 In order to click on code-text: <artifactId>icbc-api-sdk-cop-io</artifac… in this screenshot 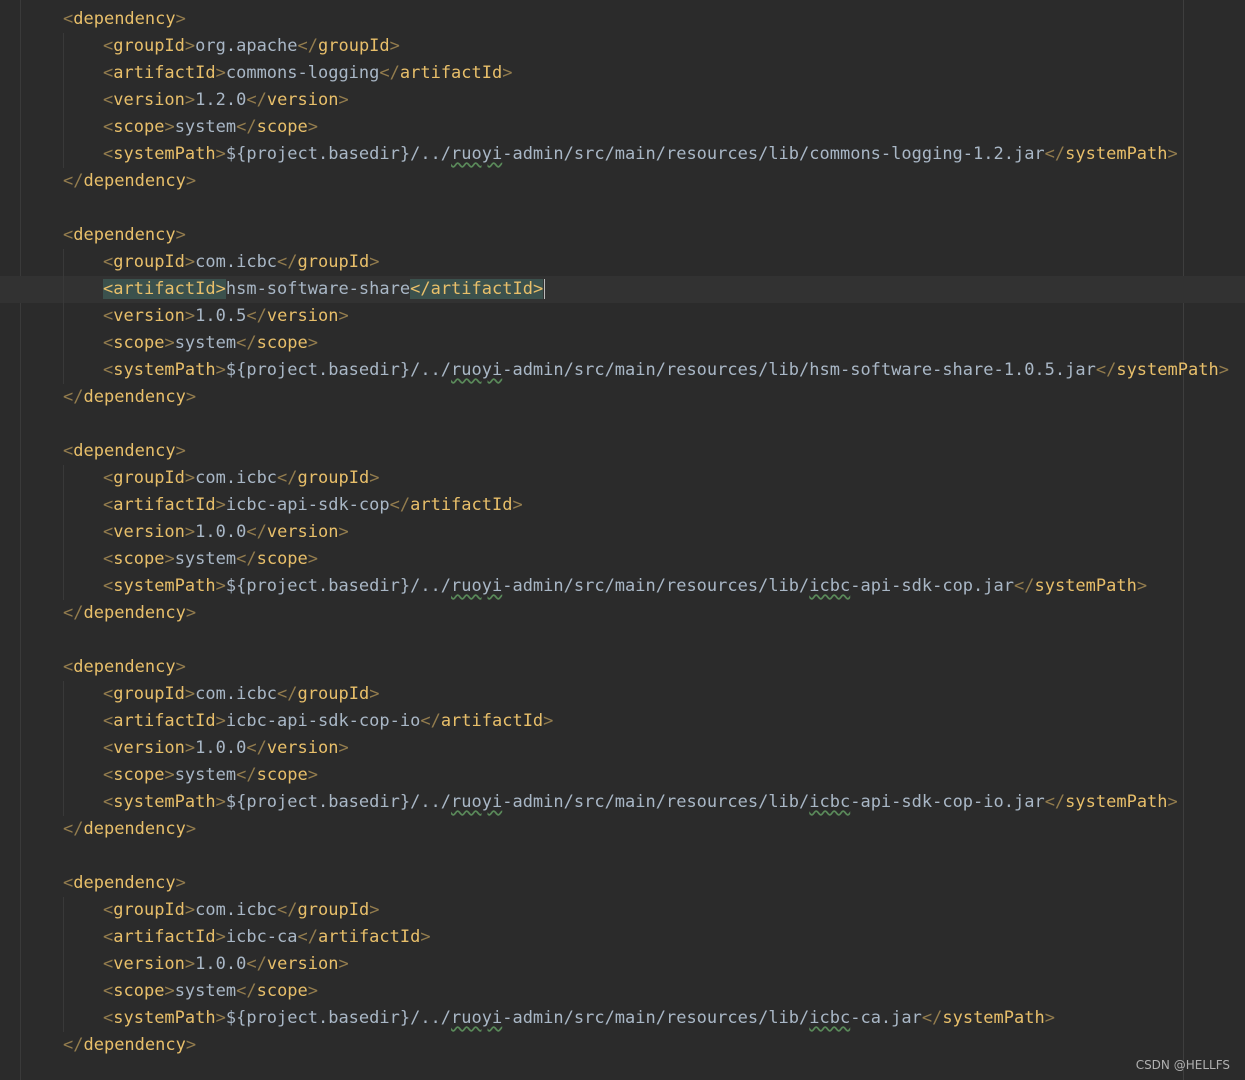, I will do `click(328, 721)`.